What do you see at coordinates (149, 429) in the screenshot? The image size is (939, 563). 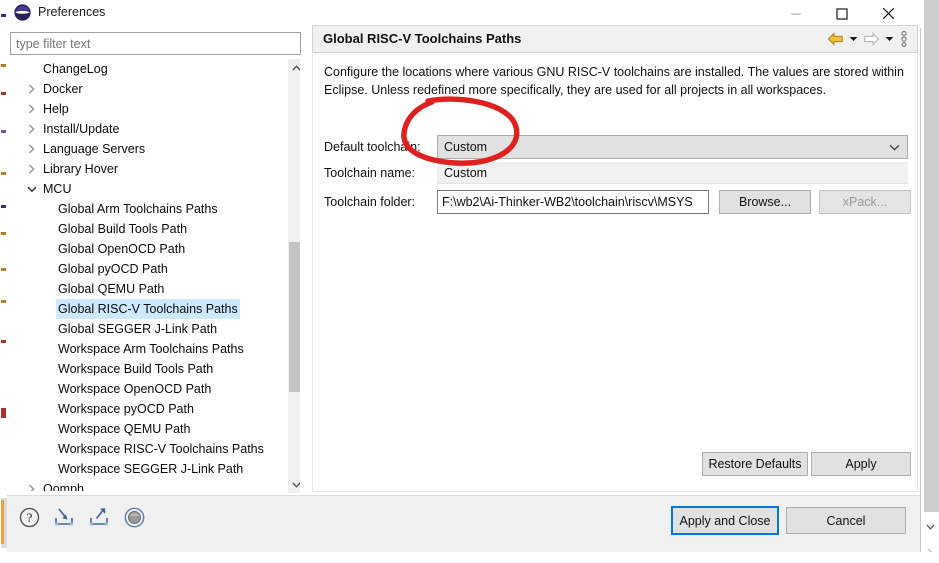 I see `sidebar-item-workspace-qemu-path: Workspace QEMU Path` at bounding box center [149, 429].